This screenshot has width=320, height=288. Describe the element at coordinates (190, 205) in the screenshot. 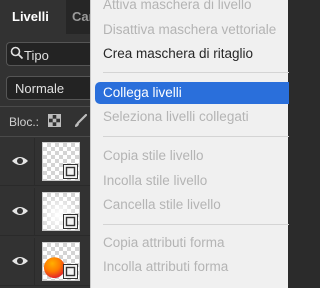

I see `menu-item-clear-layer-style: Cancella stile livello` at that location.